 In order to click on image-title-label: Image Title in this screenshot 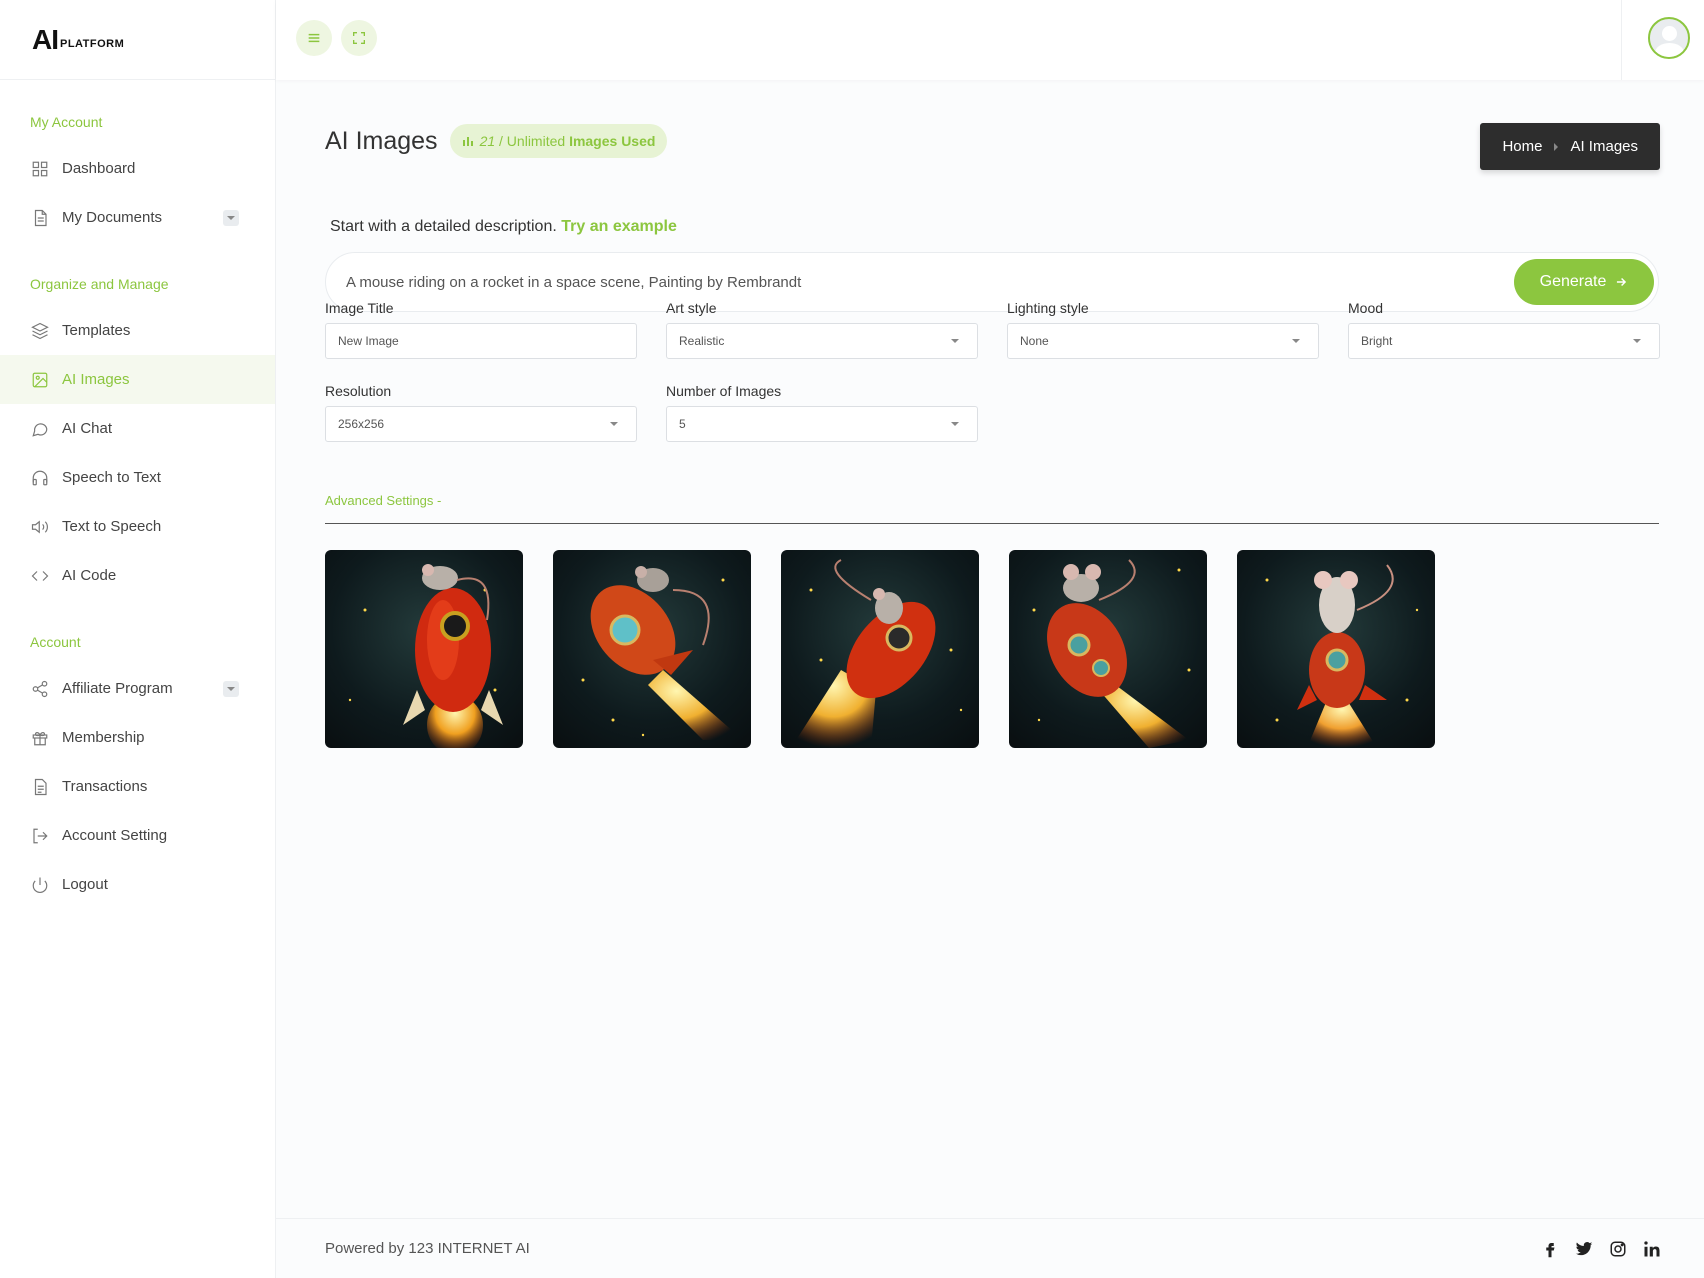, I will do `click(359, 308)`.